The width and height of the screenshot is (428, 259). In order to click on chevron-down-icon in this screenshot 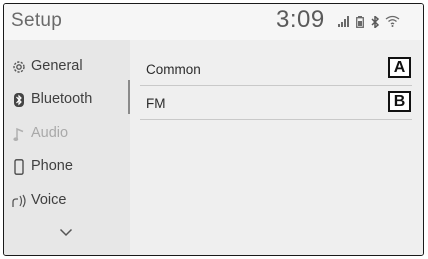, I will do `click(66, 232)`.